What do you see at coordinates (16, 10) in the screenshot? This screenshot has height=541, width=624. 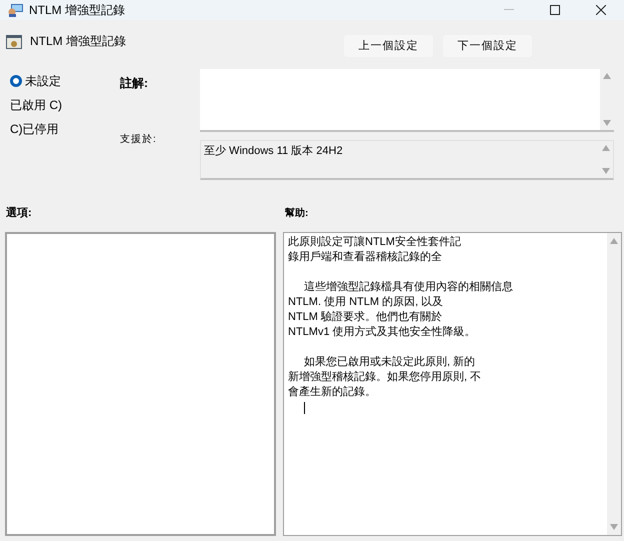 I see `computer-icon` at bounding box center [16, 10].